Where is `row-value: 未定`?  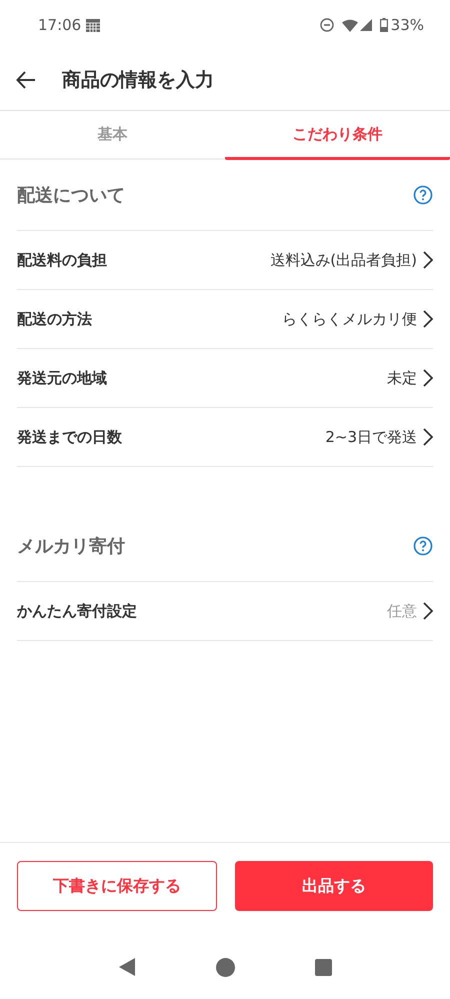 row-value: 未定 is located at coordinates (402, 378).